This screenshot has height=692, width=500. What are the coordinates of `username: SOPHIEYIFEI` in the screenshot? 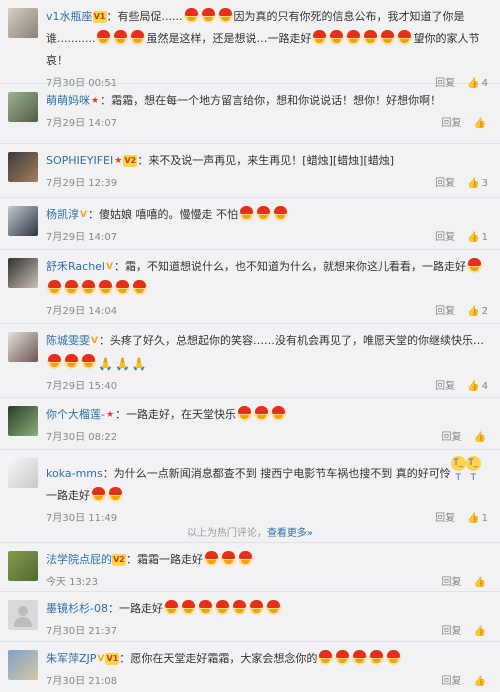 It's located at (79, 160).